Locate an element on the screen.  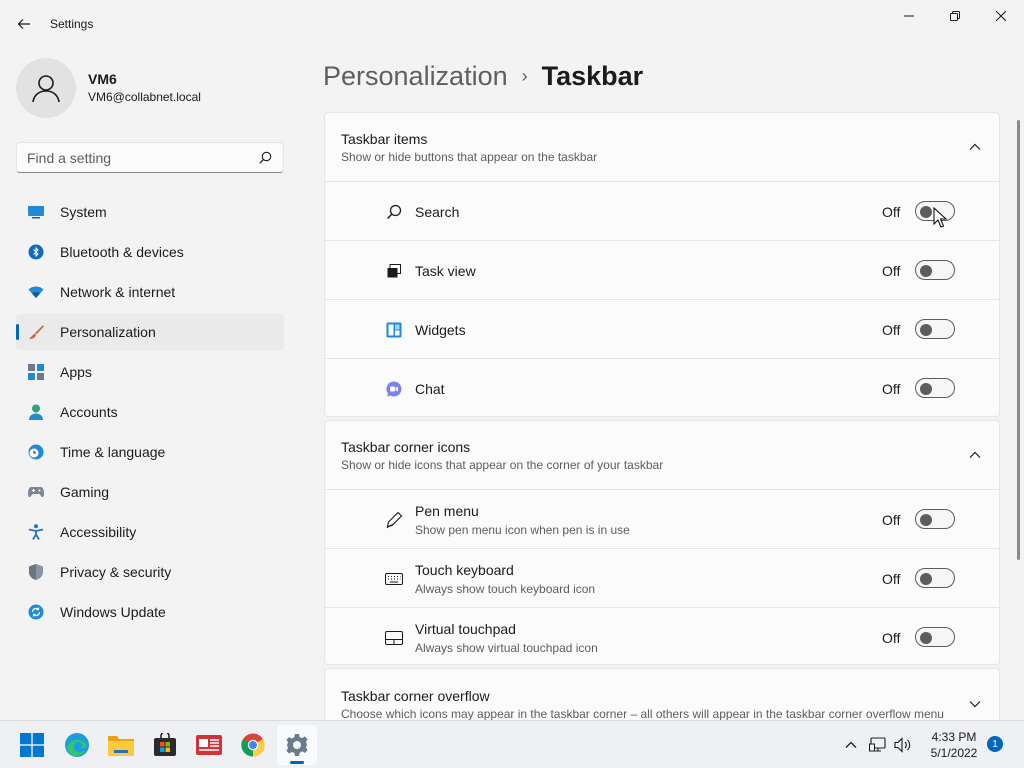
user-profile: VM6 VM6@collabnet.local is located at coordinates (151, 88).